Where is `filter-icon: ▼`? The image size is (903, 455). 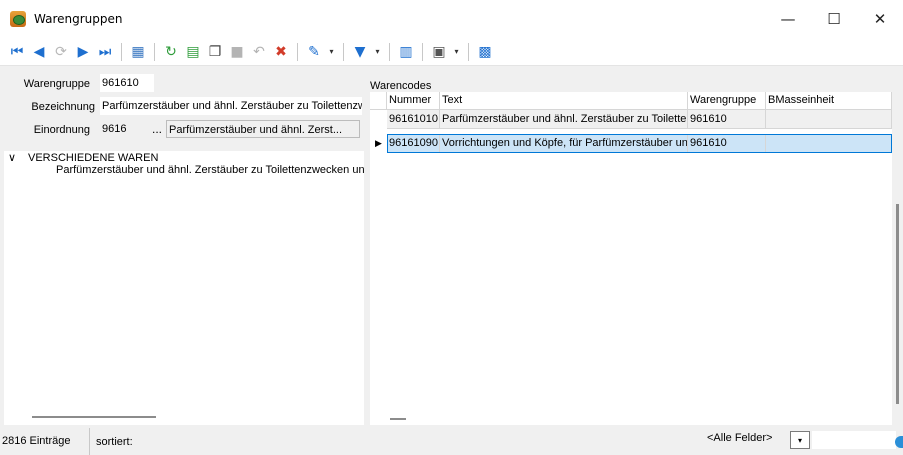 filter-icon: ▼ is located at coordinates (360, 52).